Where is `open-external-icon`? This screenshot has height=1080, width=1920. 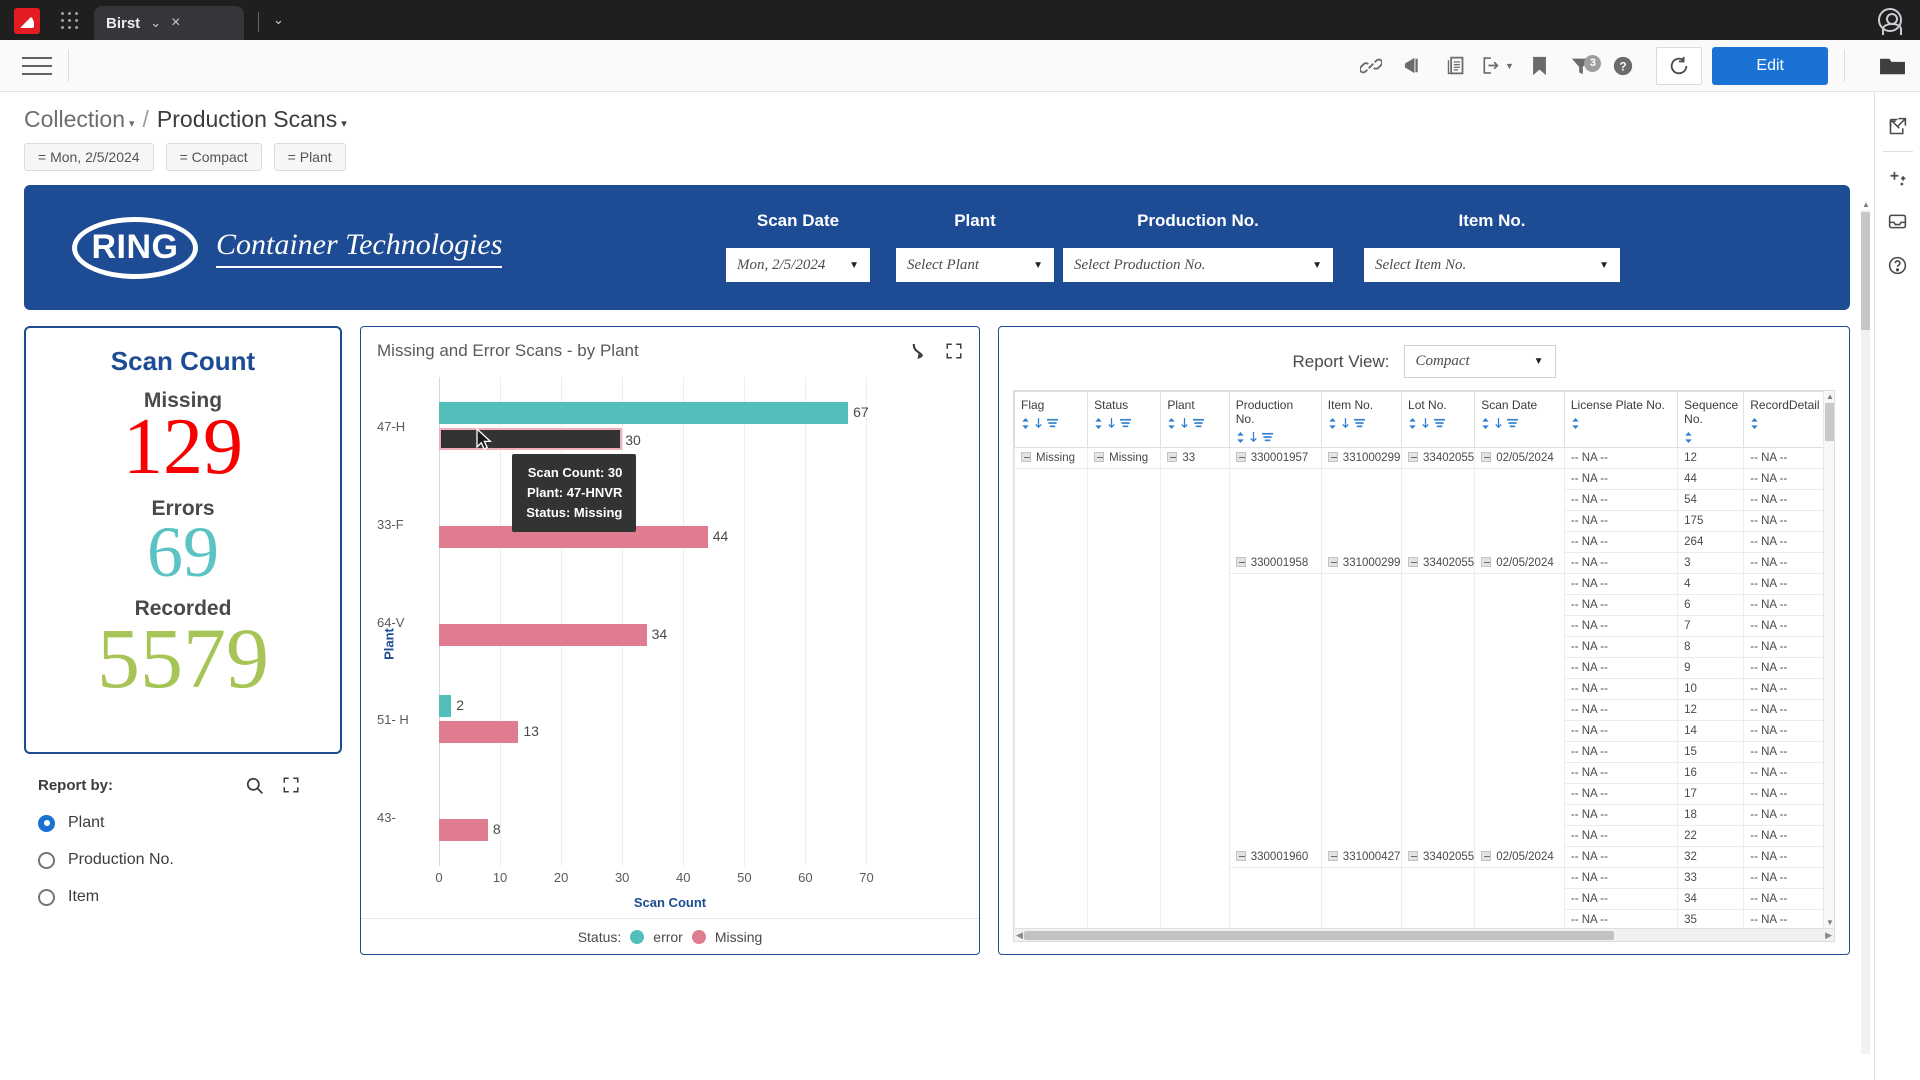
open-external-icon is located at coordinates (1898, 126).